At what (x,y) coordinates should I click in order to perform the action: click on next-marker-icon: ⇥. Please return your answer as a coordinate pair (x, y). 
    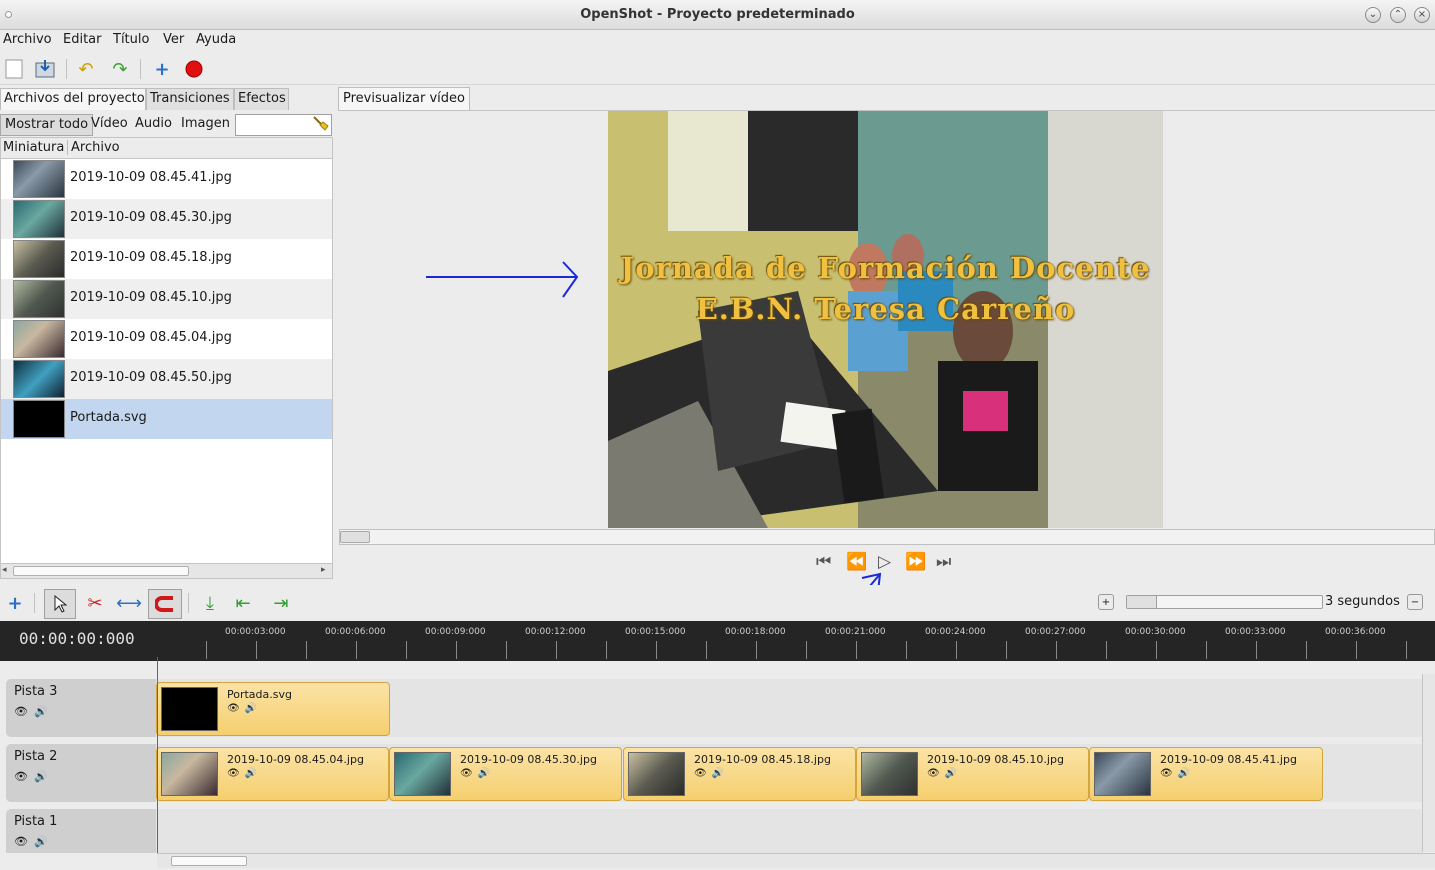
    Looking at the image, I should click on (281, 603).